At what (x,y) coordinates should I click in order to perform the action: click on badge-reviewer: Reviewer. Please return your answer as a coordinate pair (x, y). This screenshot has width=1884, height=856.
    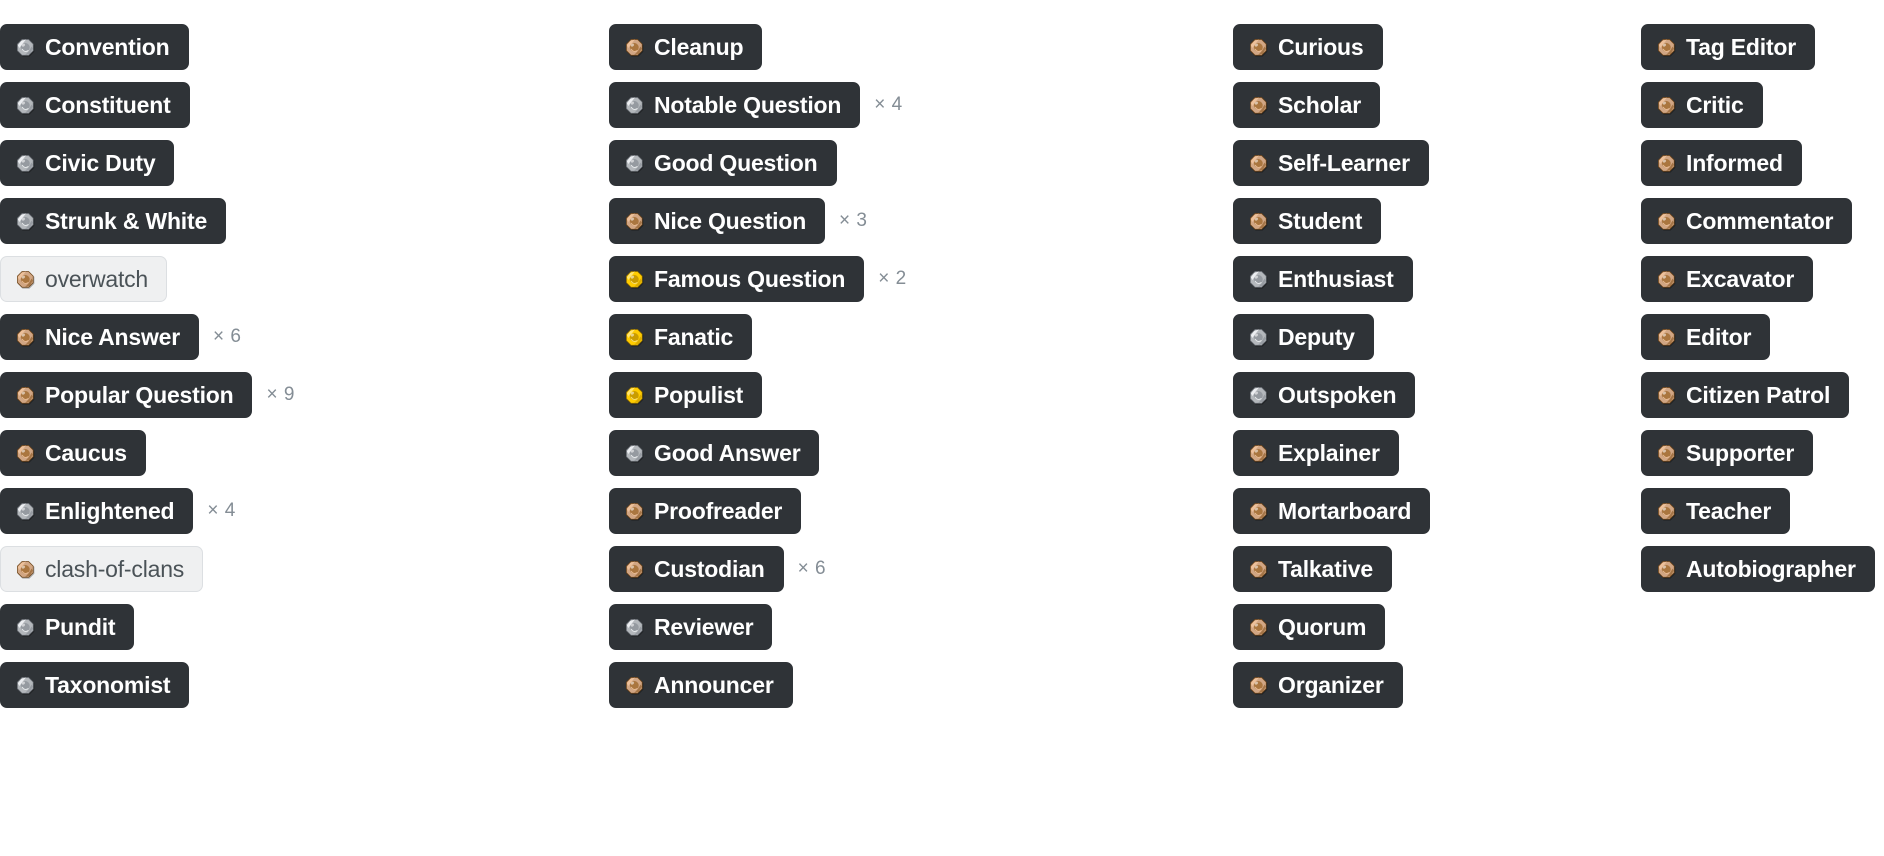
    Looking at the image, I should click on (691, 627).